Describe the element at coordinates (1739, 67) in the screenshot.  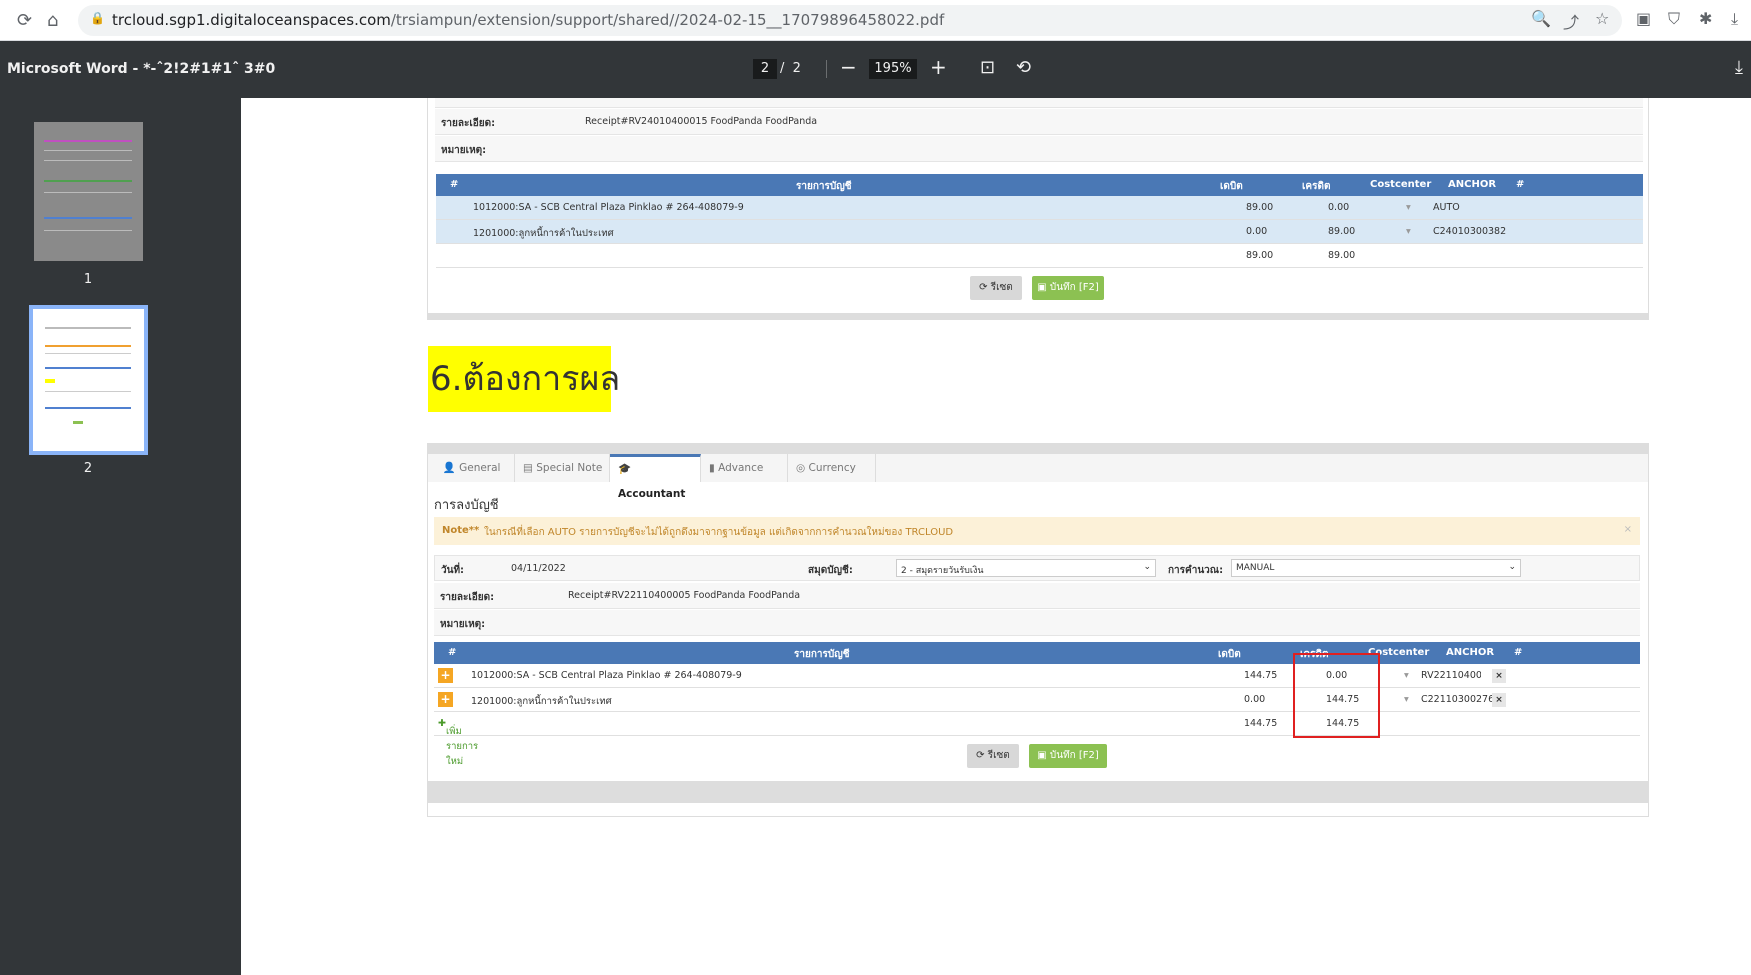
I see `pdf-download-icon: ⤓` at that location.